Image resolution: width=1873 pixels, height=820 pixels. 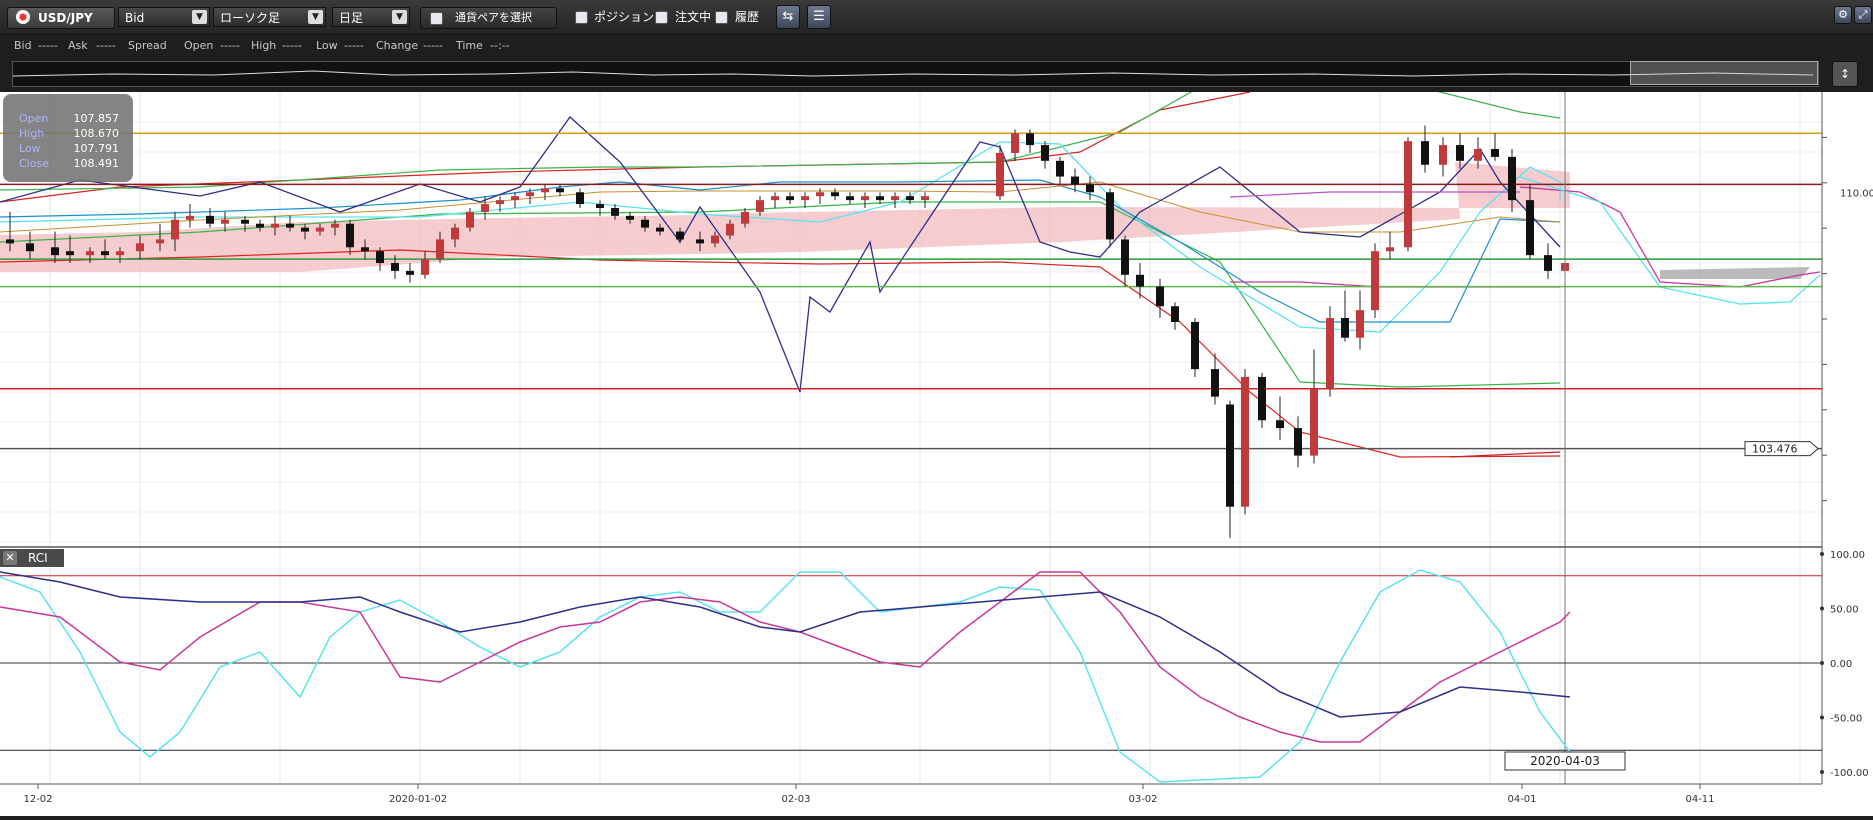 What do you see at coordinates (65, 18) in the screenshot?
I see `pair-label: USD/JPY` at bounding box center [65, 18].